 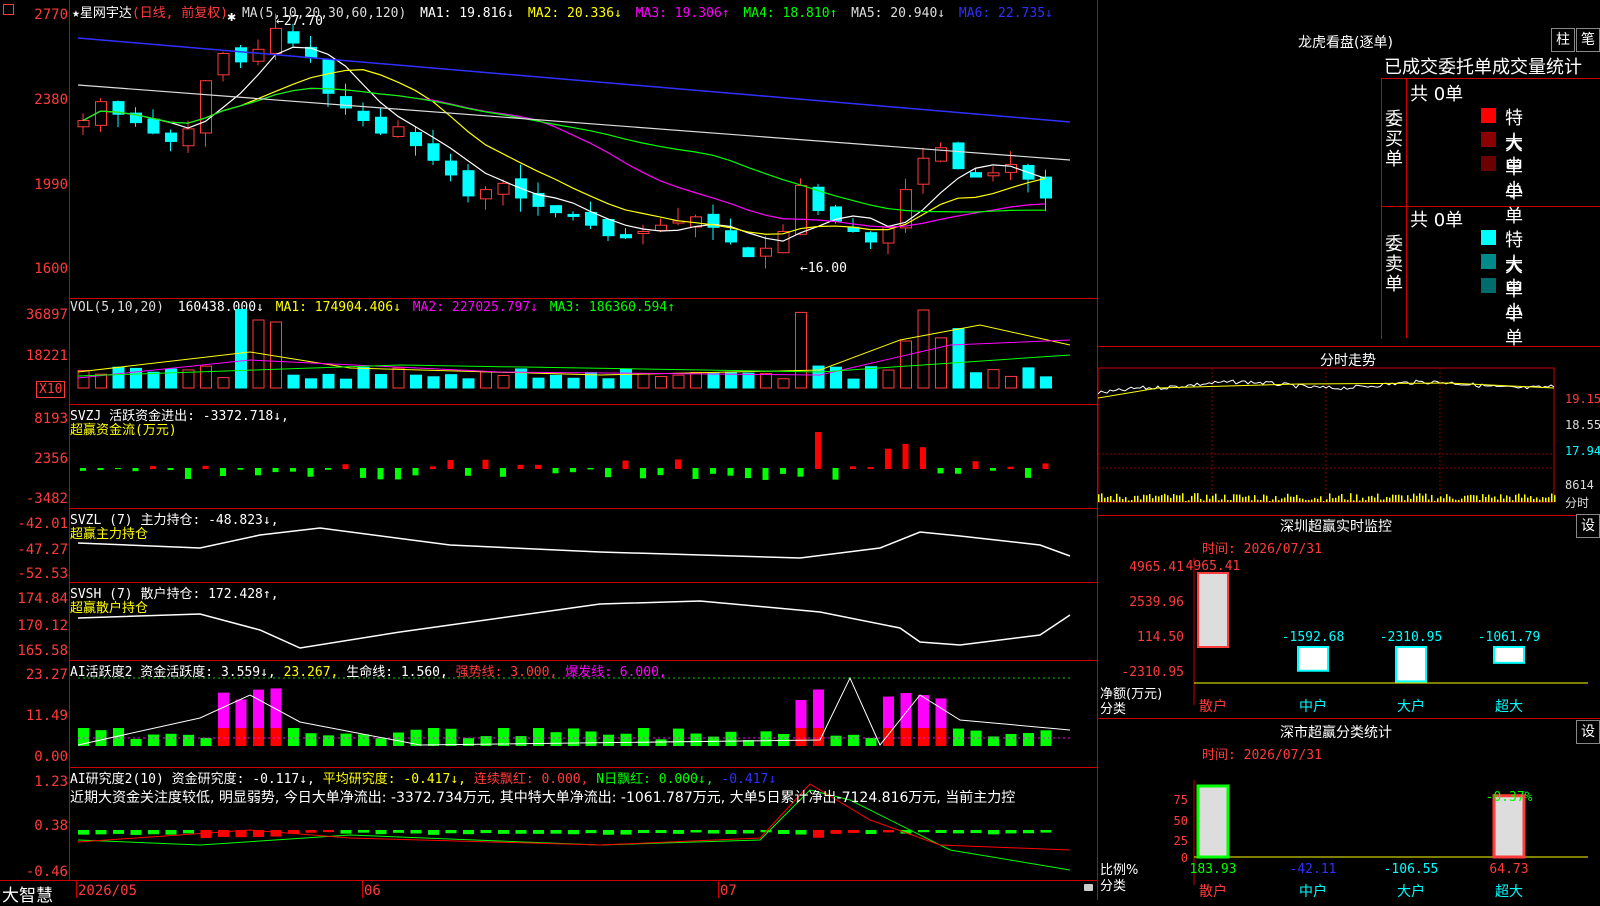 I want to click on ai-research-v4: -0.417↓, so click(x=749, y=779).